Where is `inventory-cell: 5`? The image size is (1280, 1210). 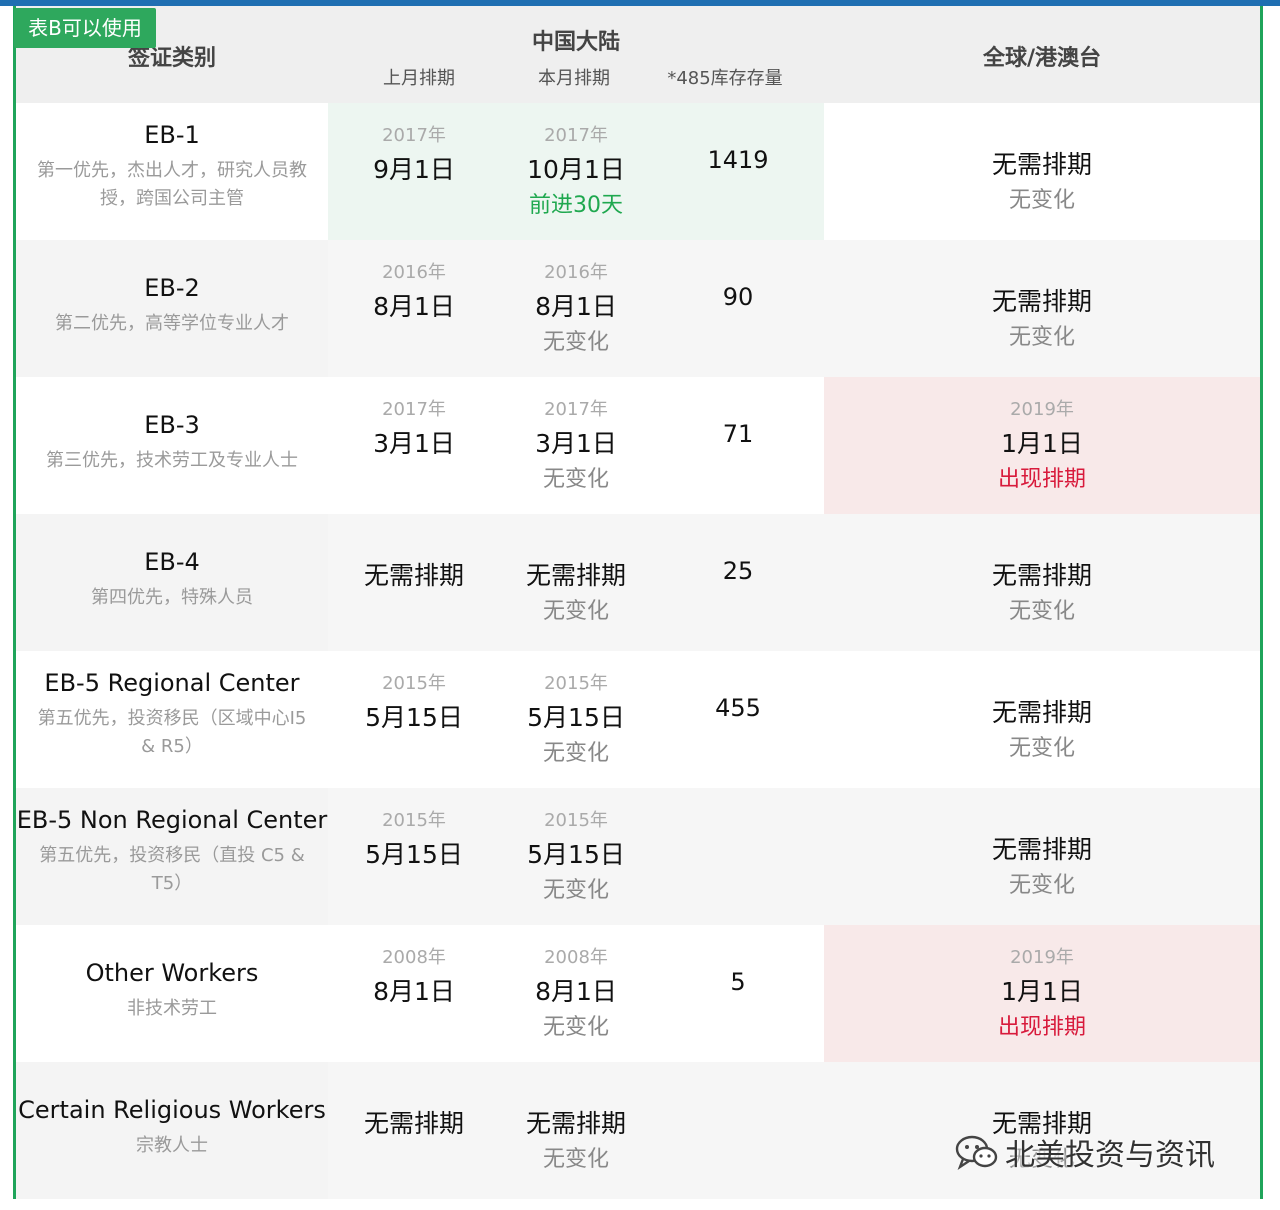
inventory-cell: 5 is located at coordinates (738, 993).